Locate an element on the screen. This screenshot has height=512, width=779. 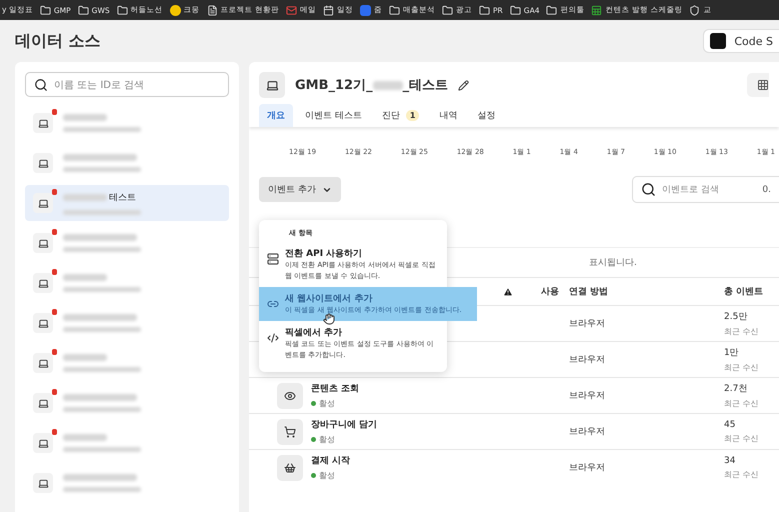
code-button: Code S is located at coordinates (741, 41).